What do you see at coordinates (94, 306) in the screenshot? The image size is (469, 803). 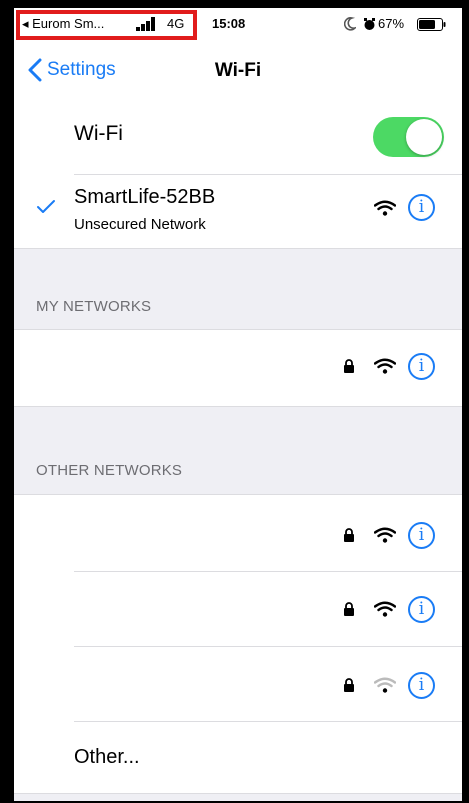 I see `my-networks-header: MY NETWORKS` at bounding box center [94, 306].